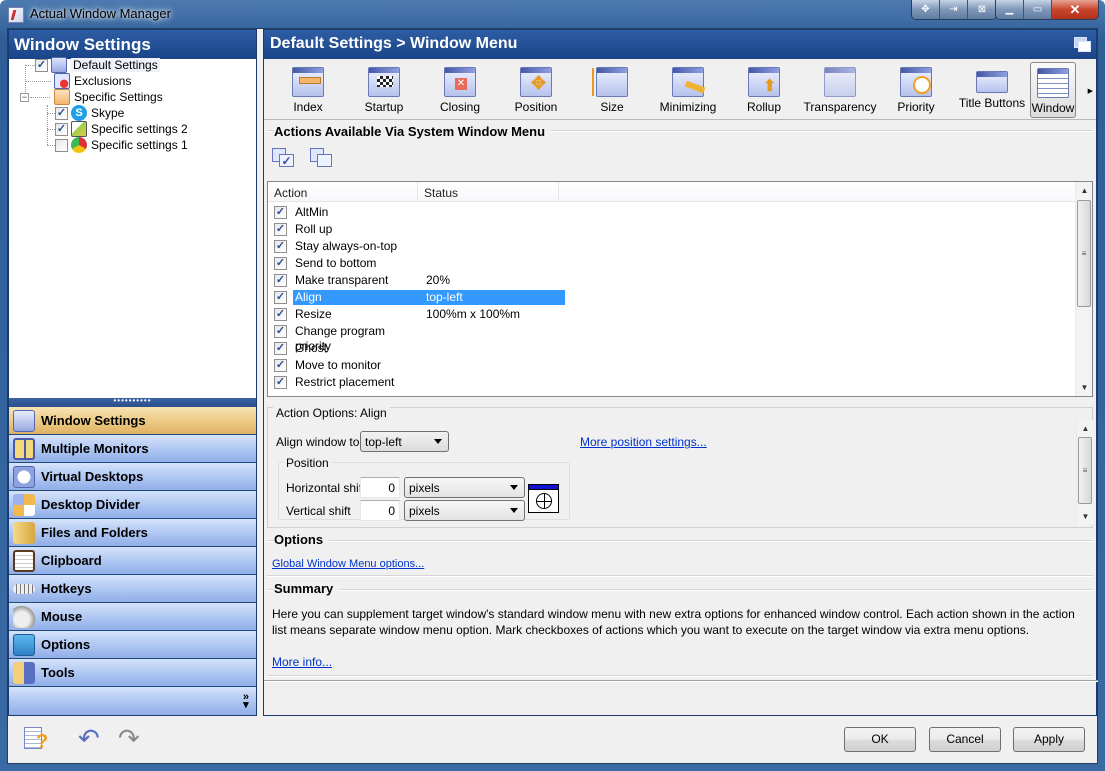 This screenshot has width=1105, height=771. I want to click on nav-files-and-folders: Files and Folders, so click(132, 533).